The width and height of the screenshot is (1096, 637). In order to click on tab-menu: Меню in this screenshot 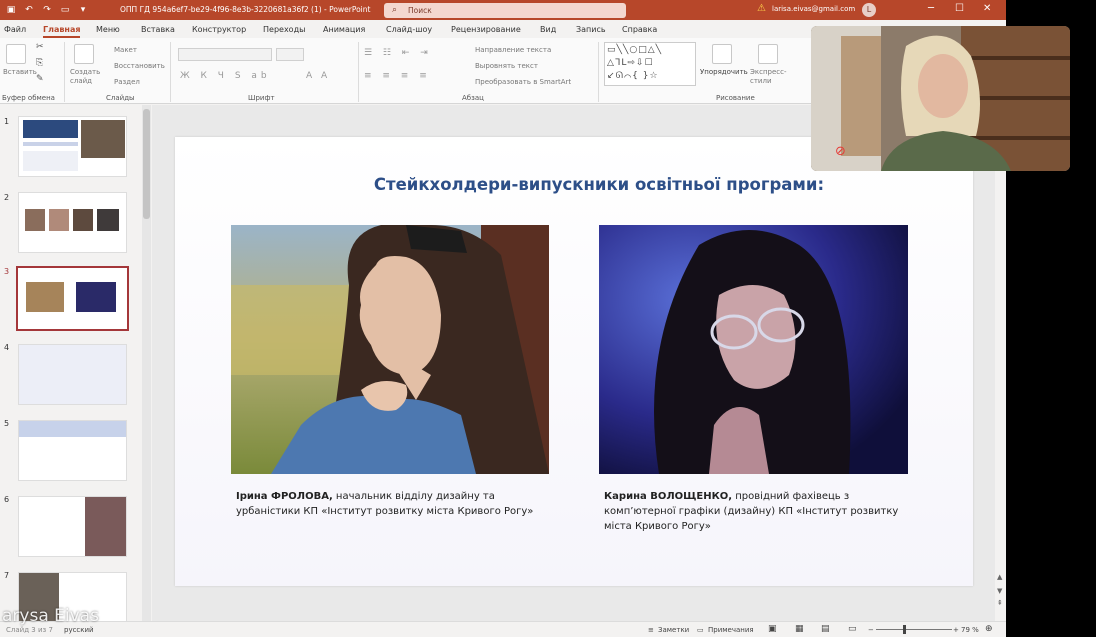, I will do `click(108, 29)`.